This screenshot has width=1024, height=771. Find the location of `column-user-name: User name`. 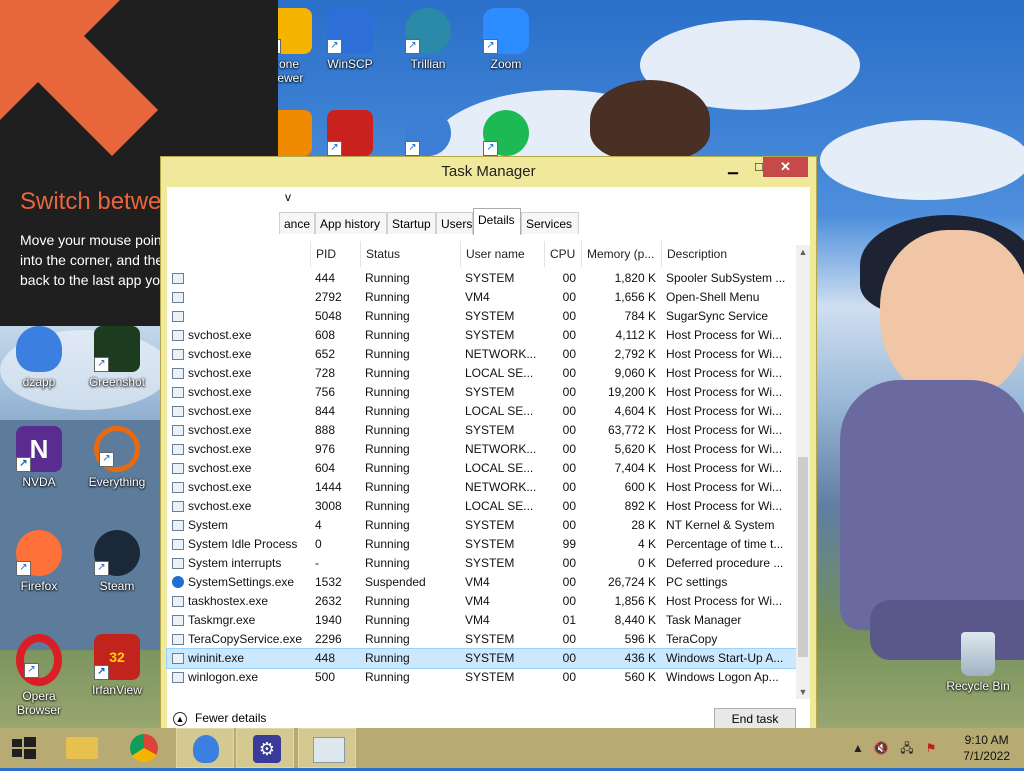

column-user-name: User name is located at coordinates (502, 254).